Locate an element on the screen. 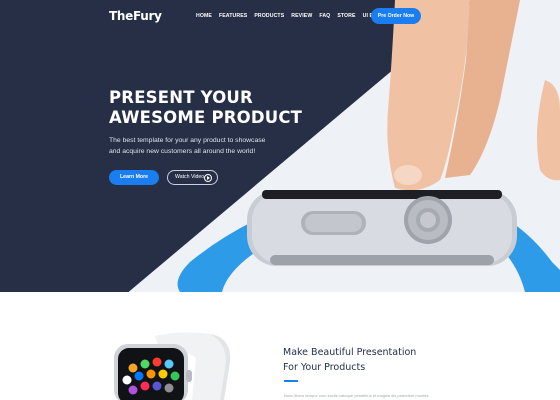  features-title-line-2: For Your Products is located at coordinates (324, 367).